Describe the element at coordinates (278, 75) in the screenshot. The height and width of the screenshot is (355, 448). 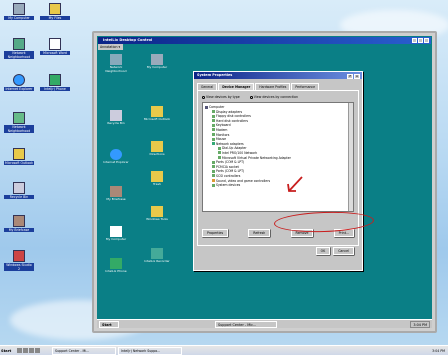
I see `dialog-titlebar: System Properties ? ×` at that location.